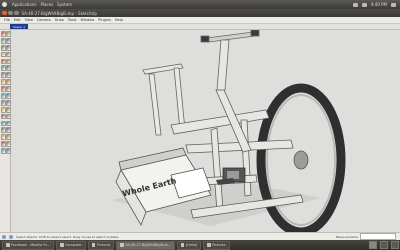 The image size is (400, 250). I want to click on system-menu: System, so click(64, 4).